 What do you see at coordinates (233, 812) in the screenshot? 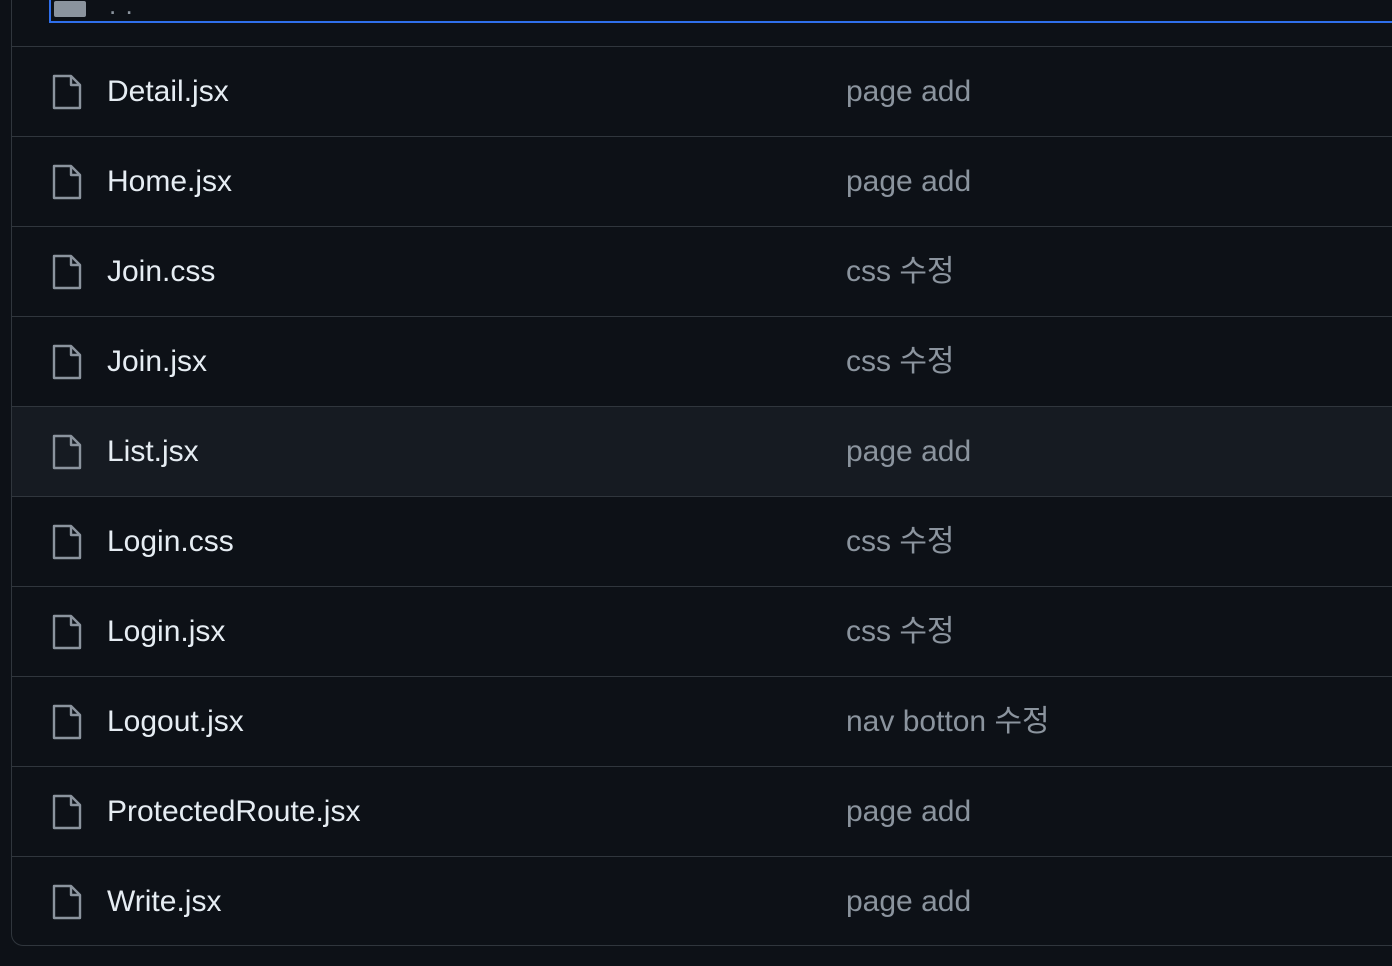
I see `file-name-link: ProtectedRoute.jsx` at bounding box center [233, 812].